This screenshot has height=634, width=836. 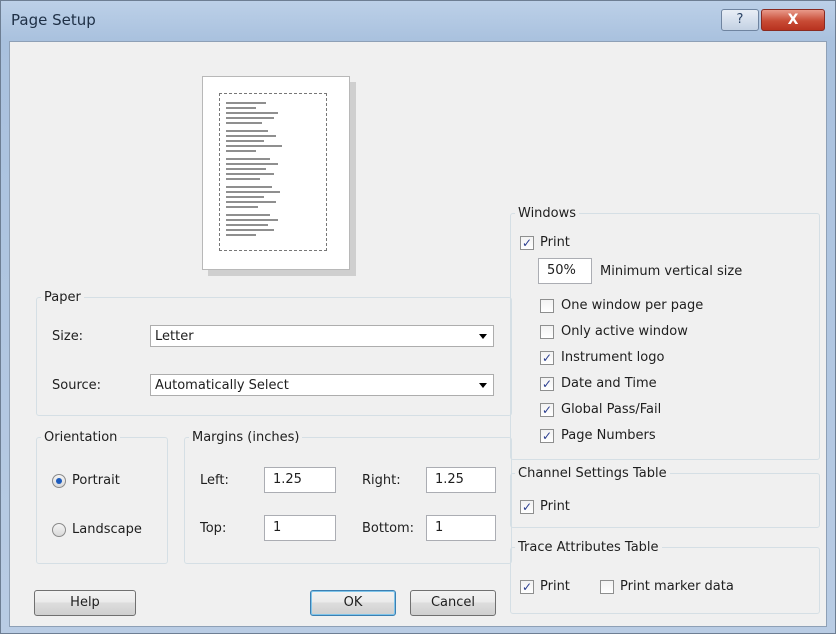 I want to click on windows-print-label: Print, so click(x=555, y=242).